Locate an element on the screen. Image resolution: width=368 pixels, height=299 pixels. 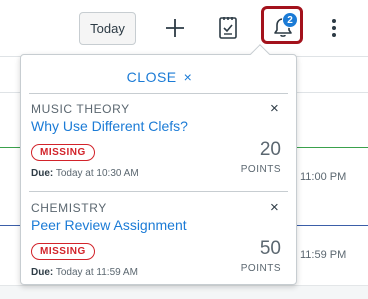
more-vertical-icon is located at coordinates (334, 28).